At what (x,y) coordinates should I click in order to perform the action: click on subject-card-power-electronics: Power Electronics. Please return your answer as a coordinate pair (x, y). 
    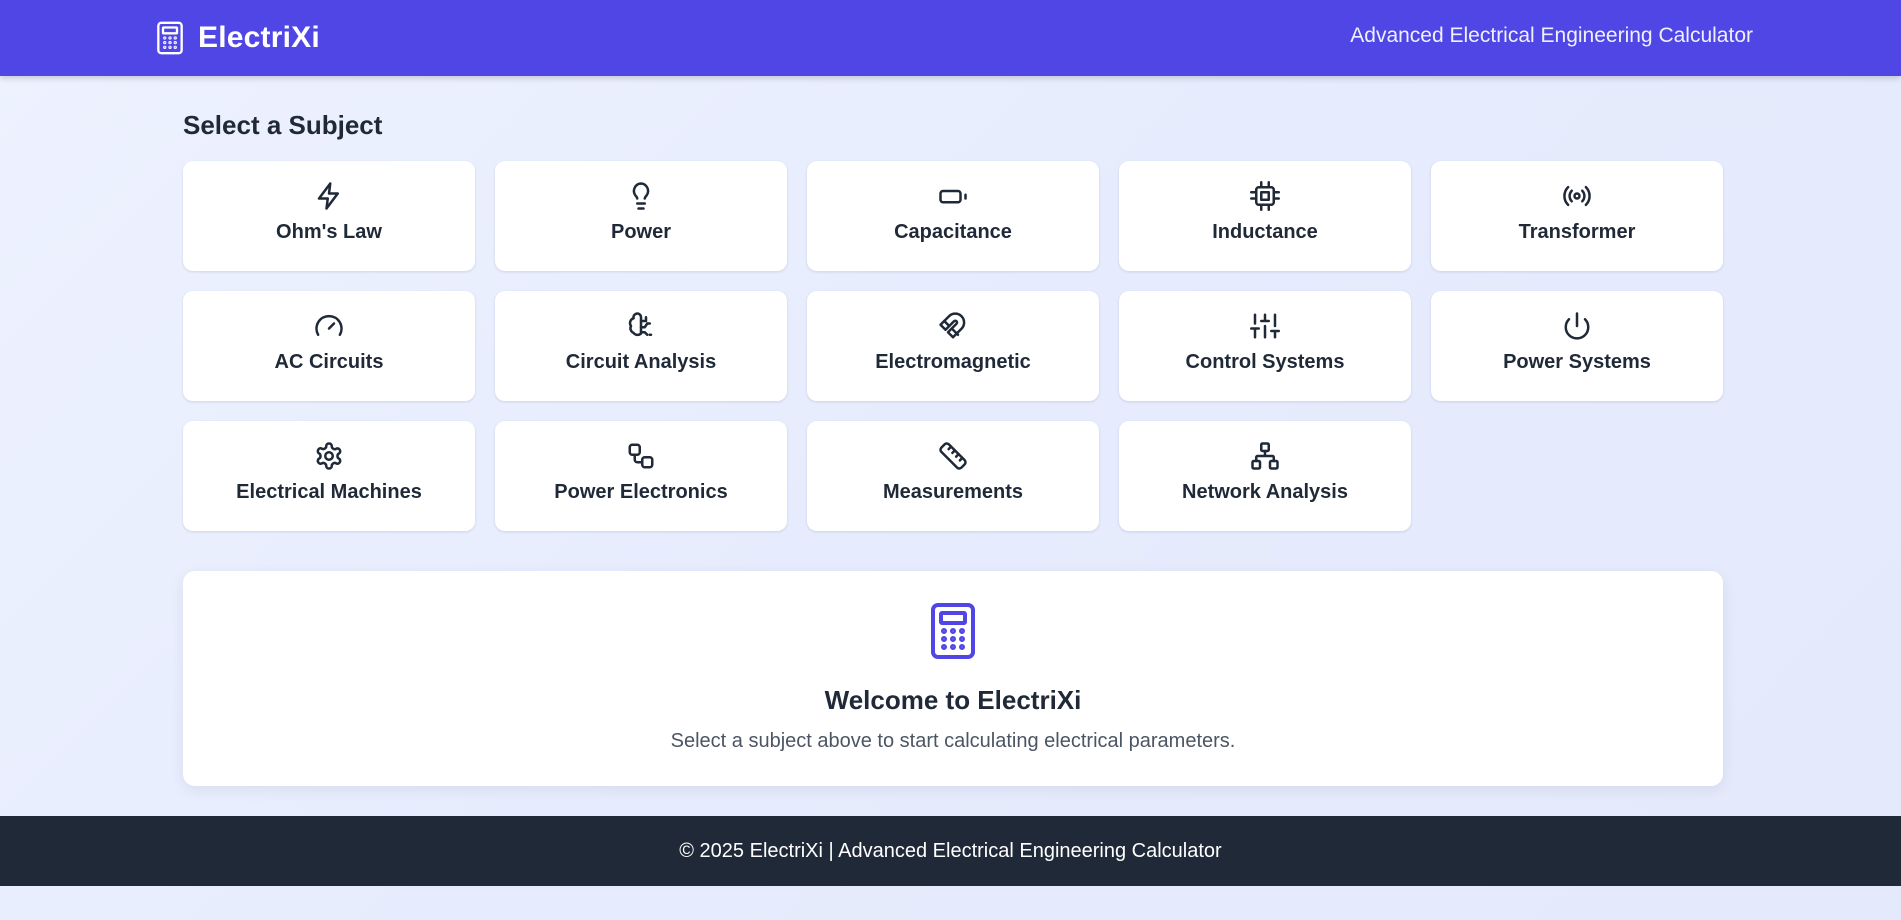
    Looking at the image, I should click on (641, 476).